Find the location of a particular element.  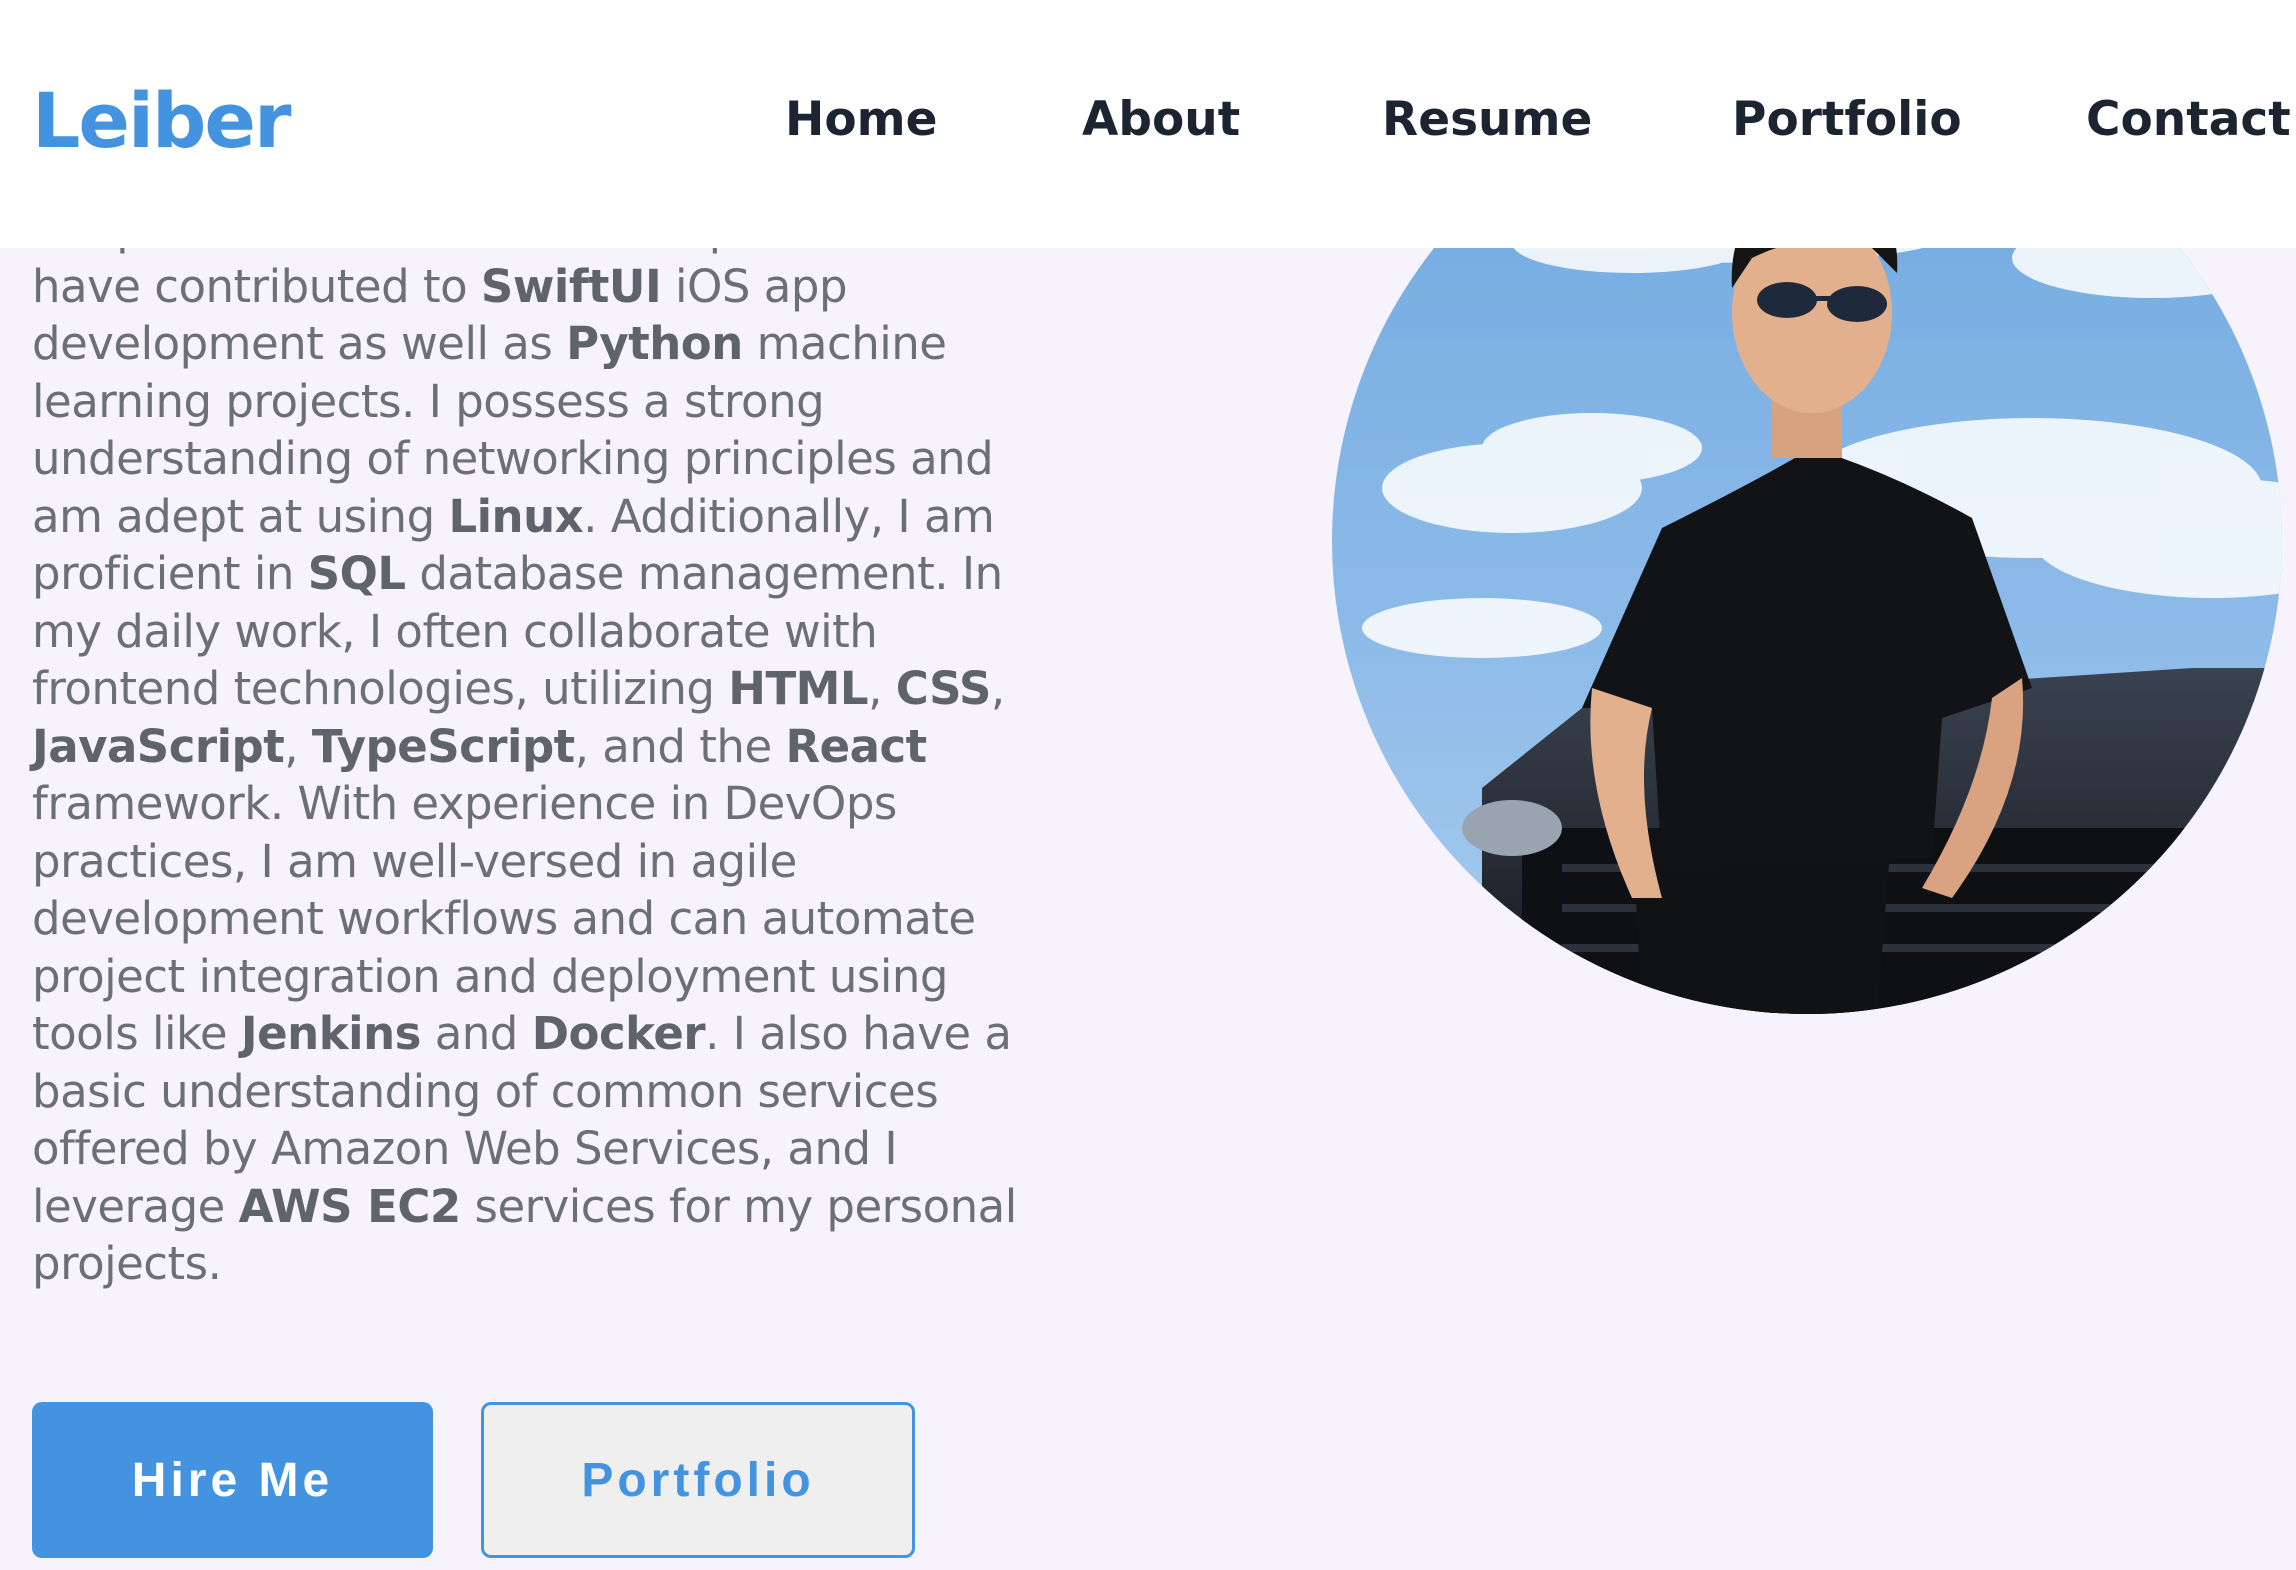

highlighted-skill: HTML is located at coordinates (798, 688).